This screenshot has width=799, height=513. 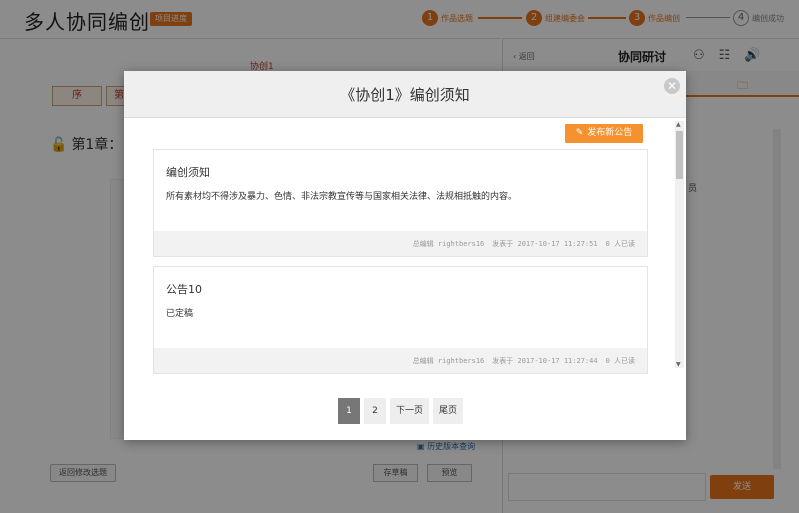 I want to click on notice-title: 编创须知, so click(x=188, y=172).